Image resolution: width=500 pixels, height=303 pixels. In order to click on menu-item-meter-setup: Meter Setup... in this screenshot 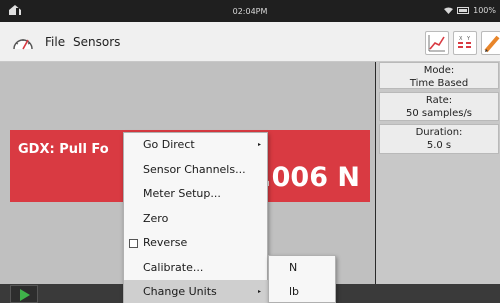, I will do `click(196, 194)`.